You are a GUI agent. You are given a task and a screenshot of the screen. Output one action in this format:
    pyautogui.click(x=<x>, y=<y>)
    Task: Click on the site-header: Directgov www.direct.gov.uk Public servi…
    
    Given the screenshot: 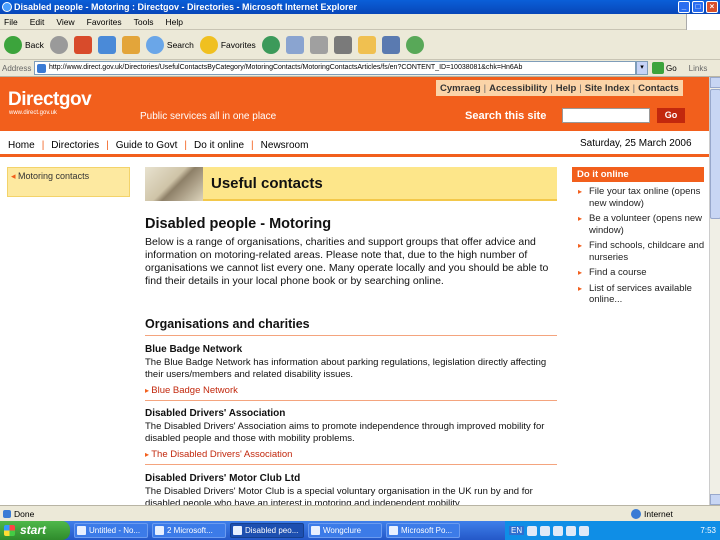 What is the action you would take?
    pyautogui.click(x=354, y=104)
    